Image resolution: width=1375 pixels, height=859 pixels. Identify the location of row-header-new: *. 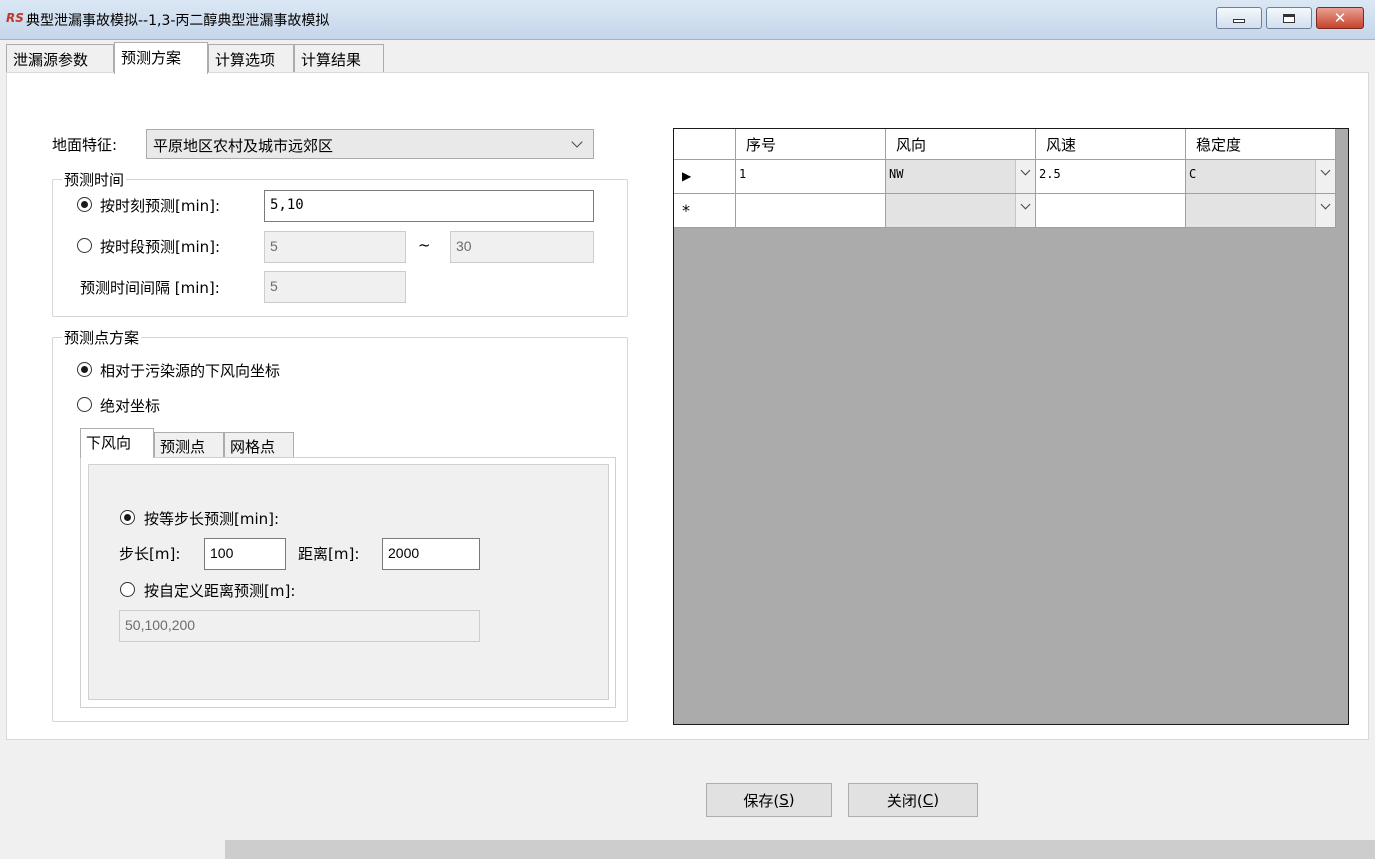
(705, 211).